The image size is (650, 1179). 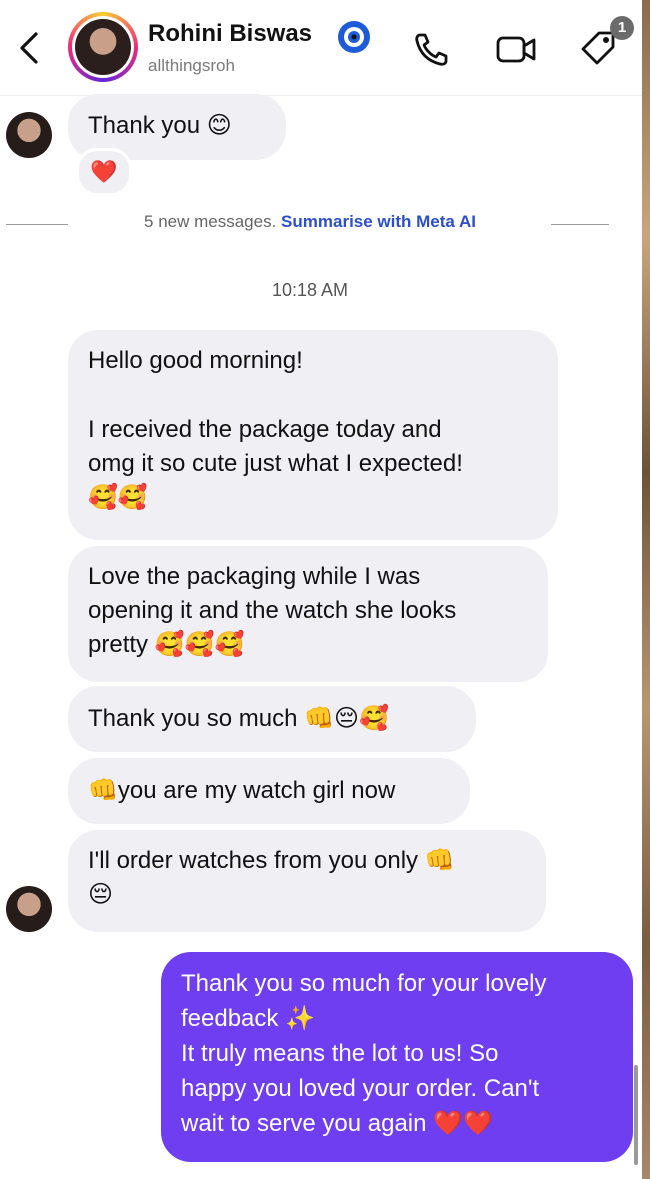 What do you see at coordinates (118, 497) in the screenshot?
I see `message-line: 🥰🥰` at bounding box center [118, 497].